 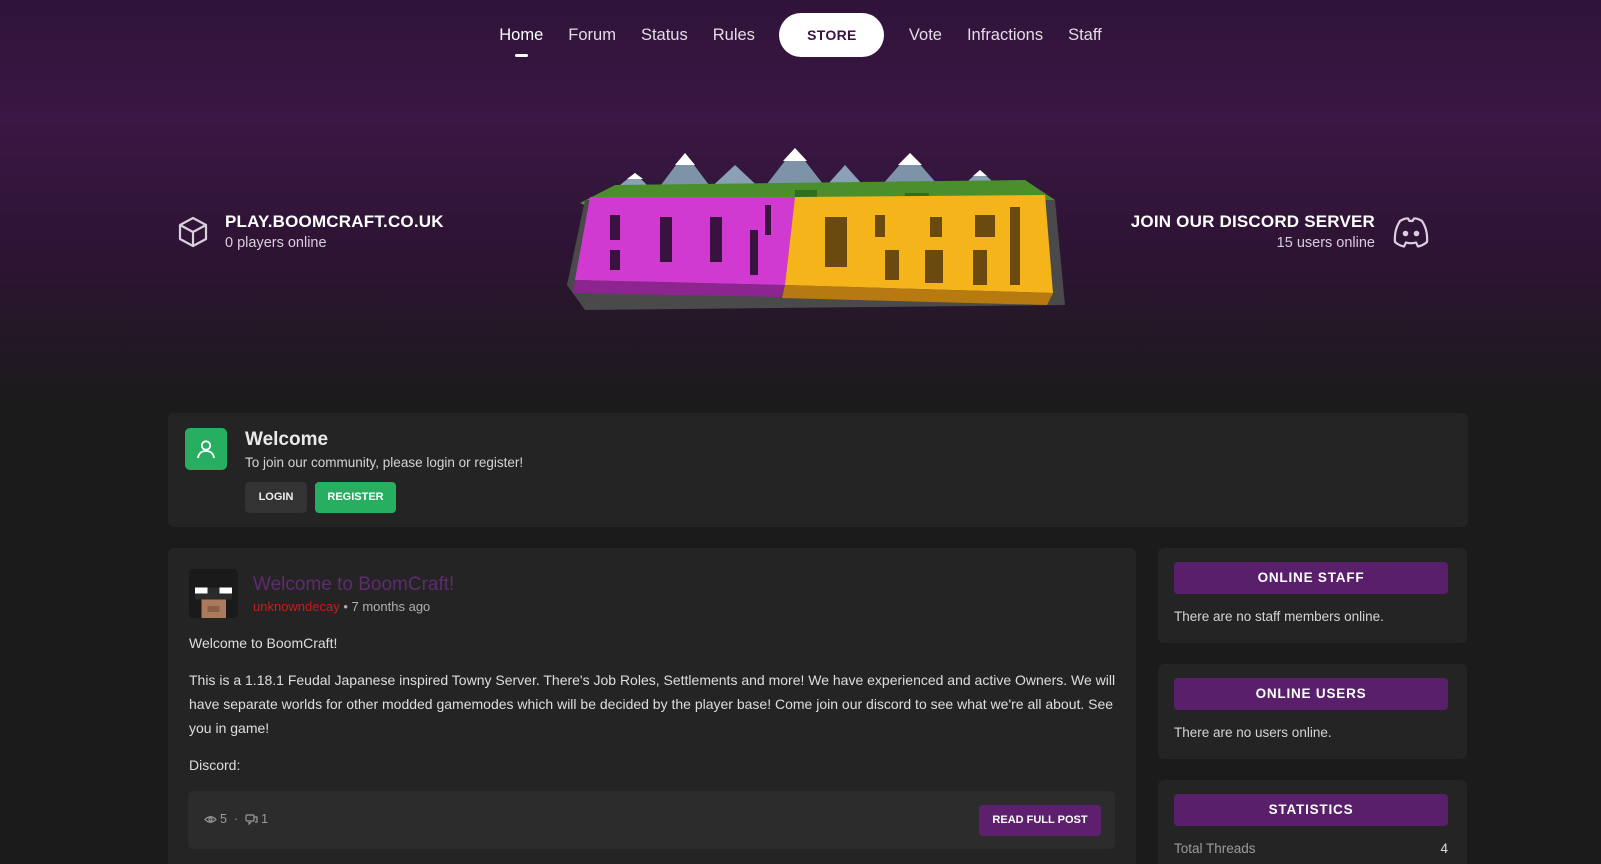 What do you see at coordinates (832, 35) in the screenshot?
I see `store-button: STORE` at bounding box center [832, 35].